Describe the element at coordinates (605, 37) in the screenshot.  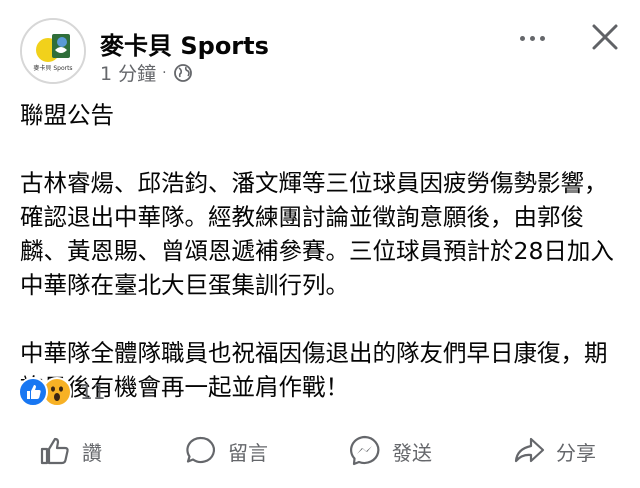
I see `close-icon` at that location.